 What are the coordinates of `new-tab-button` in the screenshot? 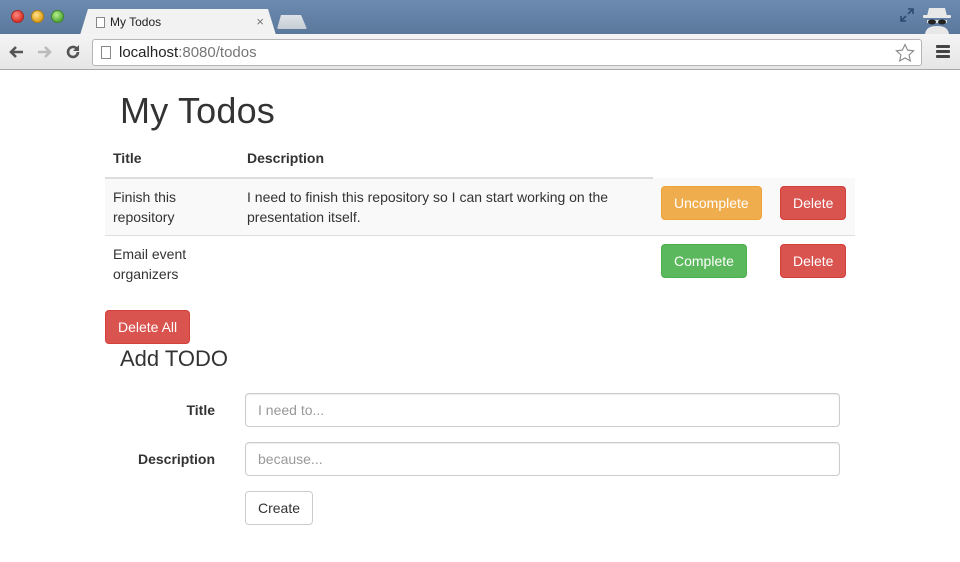 It's located at (292, 22).